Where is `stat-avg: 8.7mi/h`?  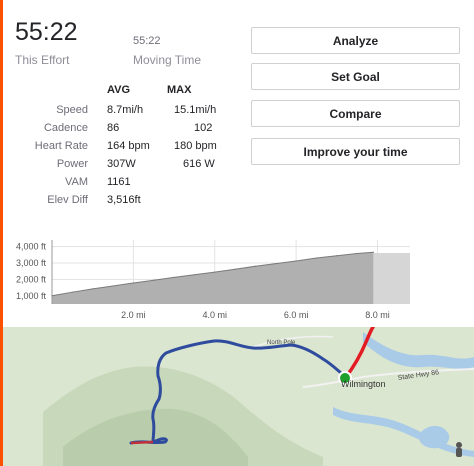
stat-avg: 8.7mi/h is located at coordinates (125, 110).